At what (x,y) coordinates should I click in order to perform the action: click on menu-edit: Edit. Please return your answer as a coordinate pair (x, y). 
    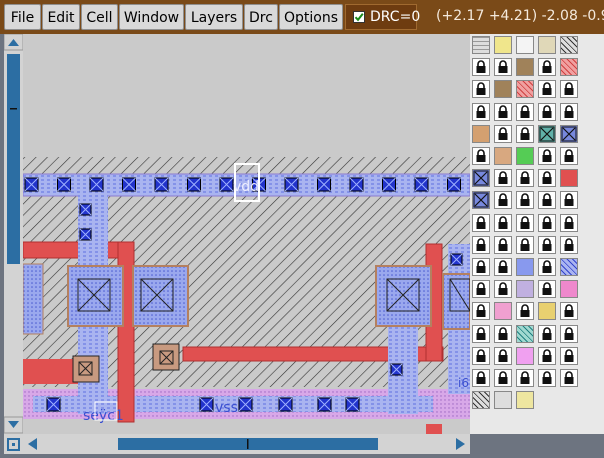
    Looking at the image, I should click on (61, 17).